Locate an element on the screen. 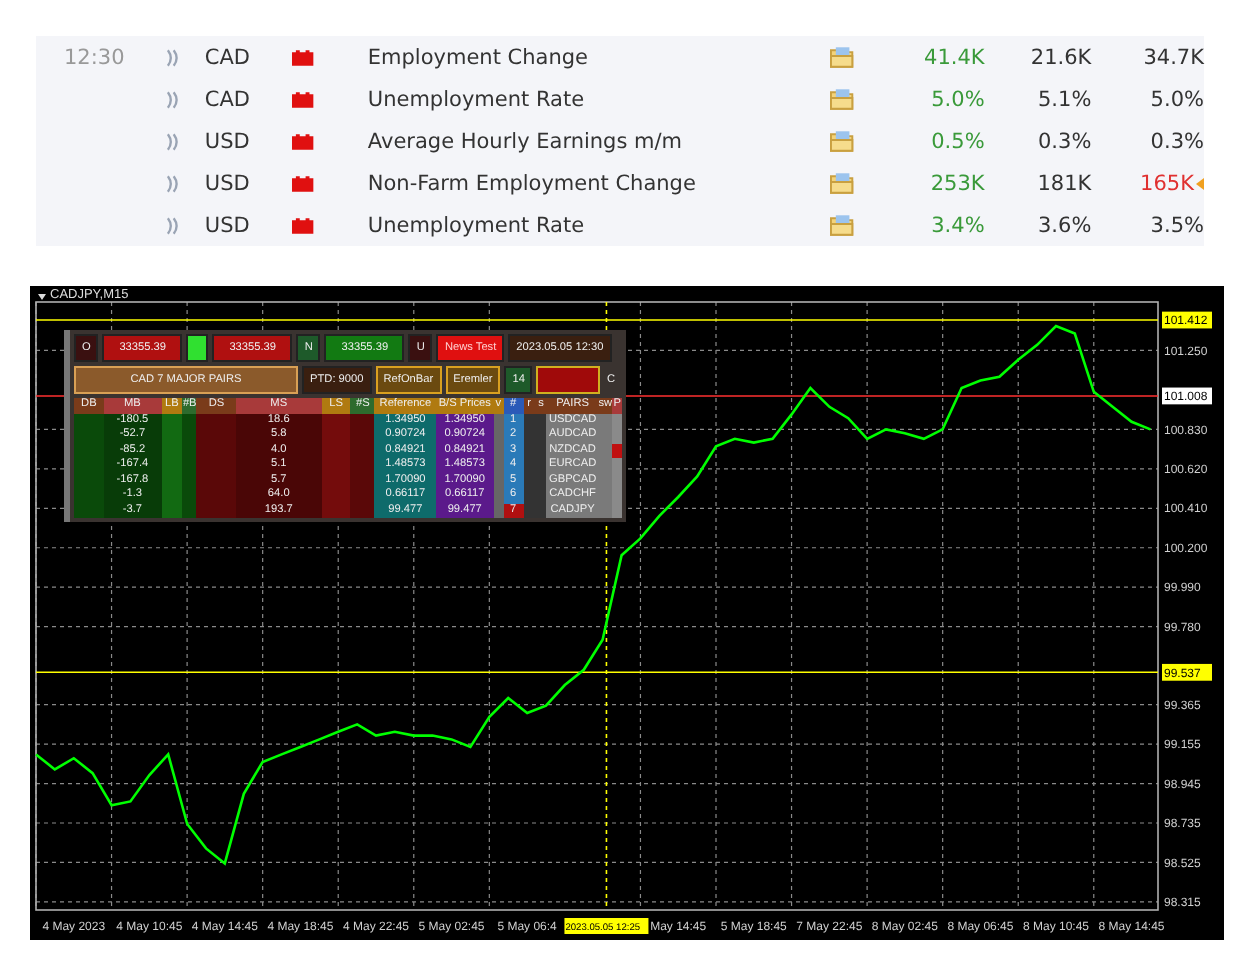  dropdown-icon is located at coordinates (42, 297).